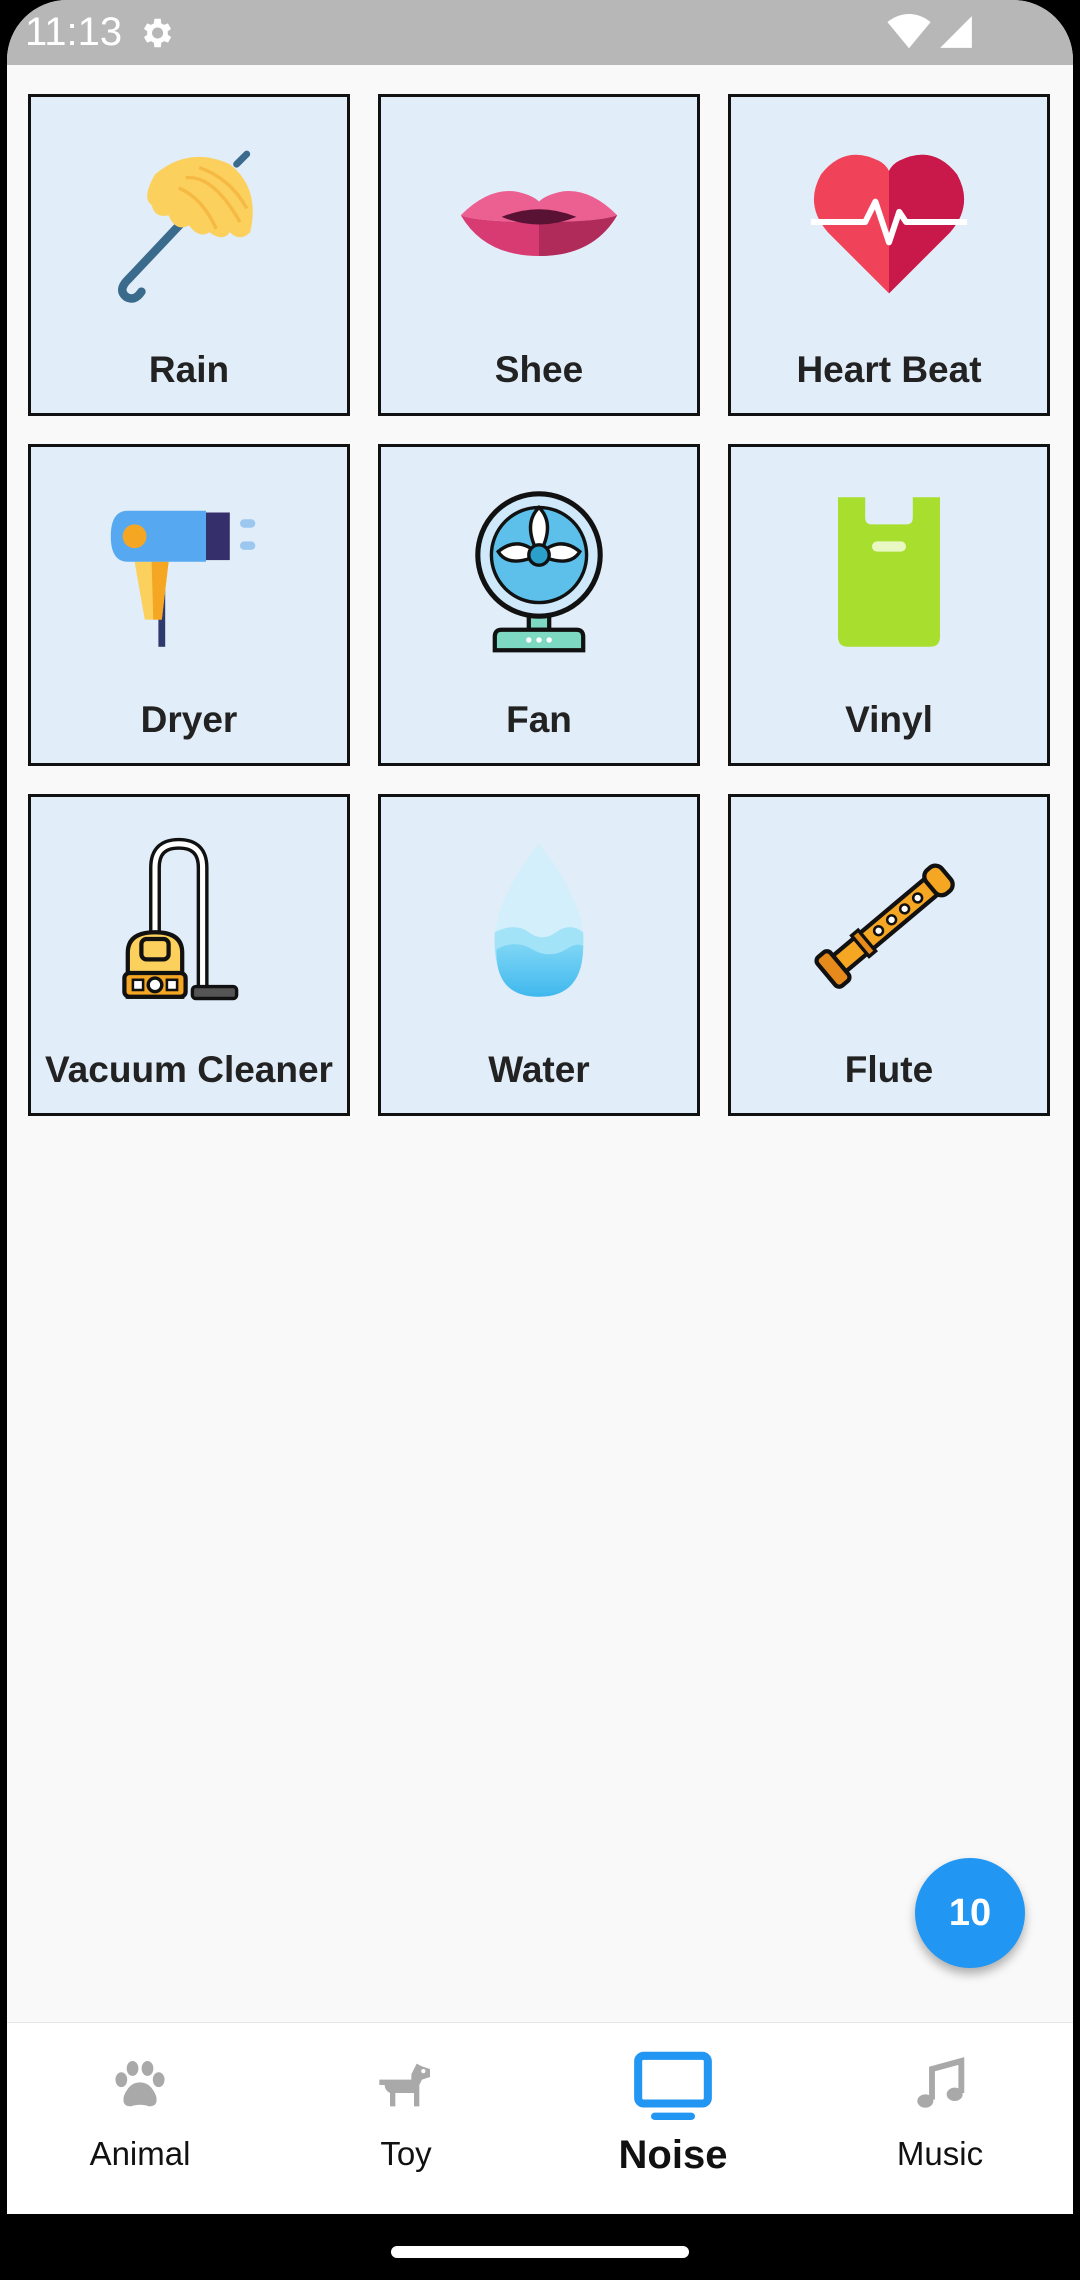 The height and width of the screenshot is (2280, 1080). What do you see at coordinates (189, 719) in the screenshot?
I see `tile-label: Dryer` at bounding box center [189, 719].